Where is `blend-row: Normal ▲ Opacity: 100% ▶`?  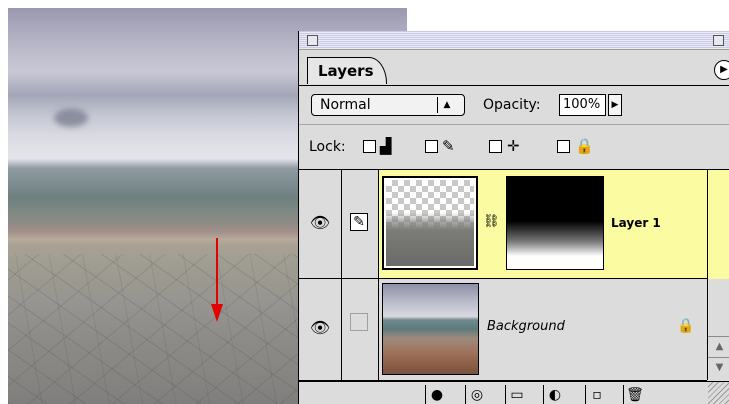
blend-row: Normal ▲ Opacity: 100% ▶ is located at coordinates (514, 105).